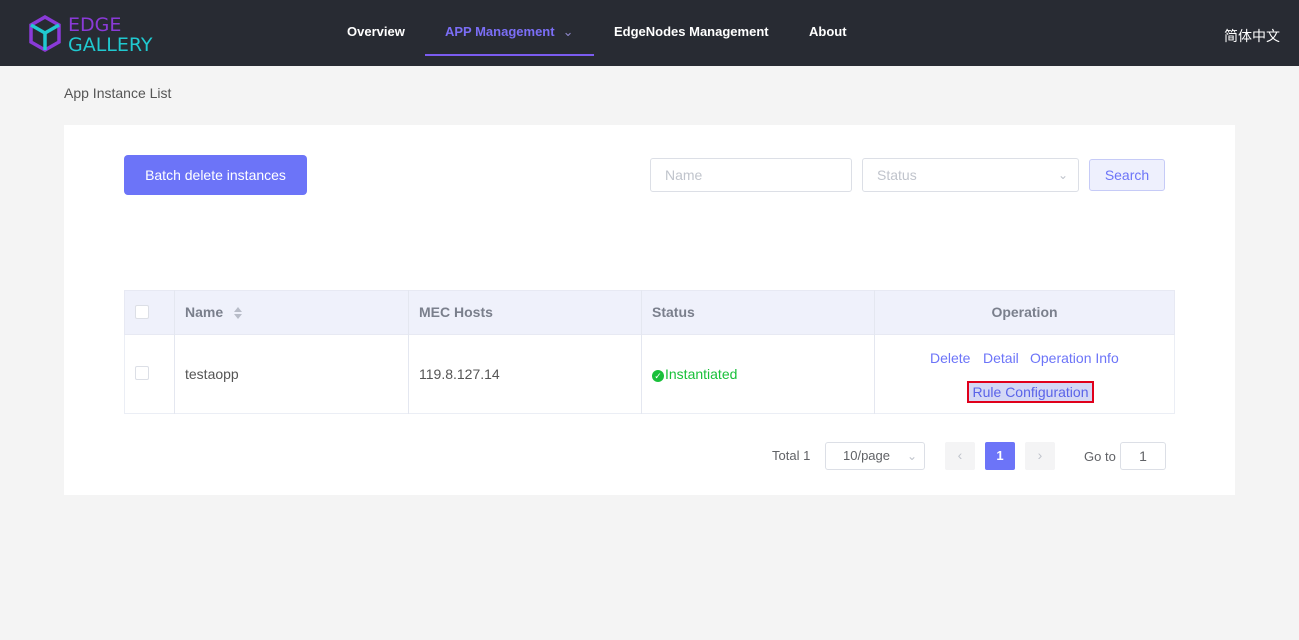 Image resolution: width=1299 pixels, height=640 pixels. I want to click on column-header-name-label: Name, so click(204, 312).